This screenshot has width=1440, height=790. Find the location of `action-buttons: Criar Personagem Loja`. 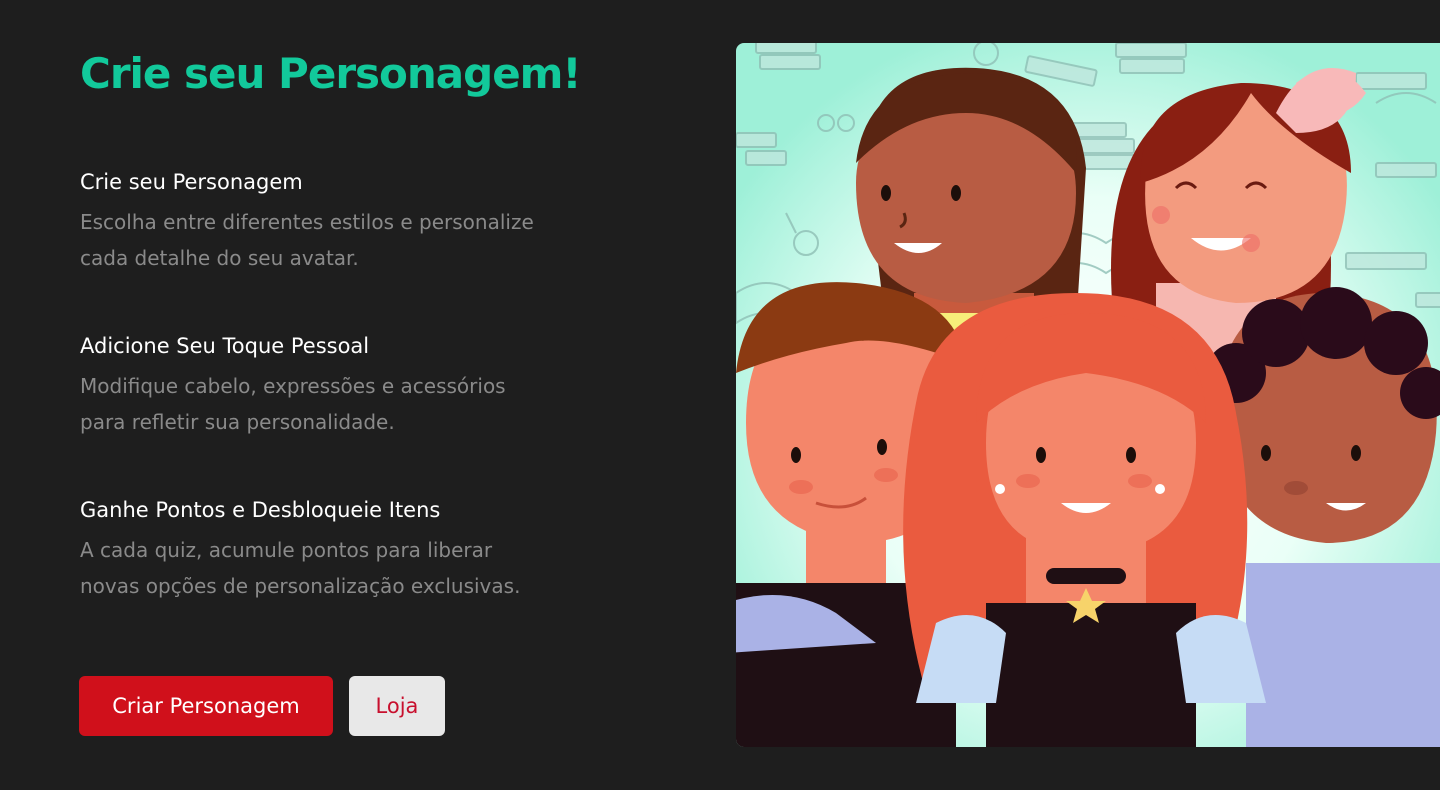

action-buttons: Criar Personagem Loja is located at coordinates (262, 706).